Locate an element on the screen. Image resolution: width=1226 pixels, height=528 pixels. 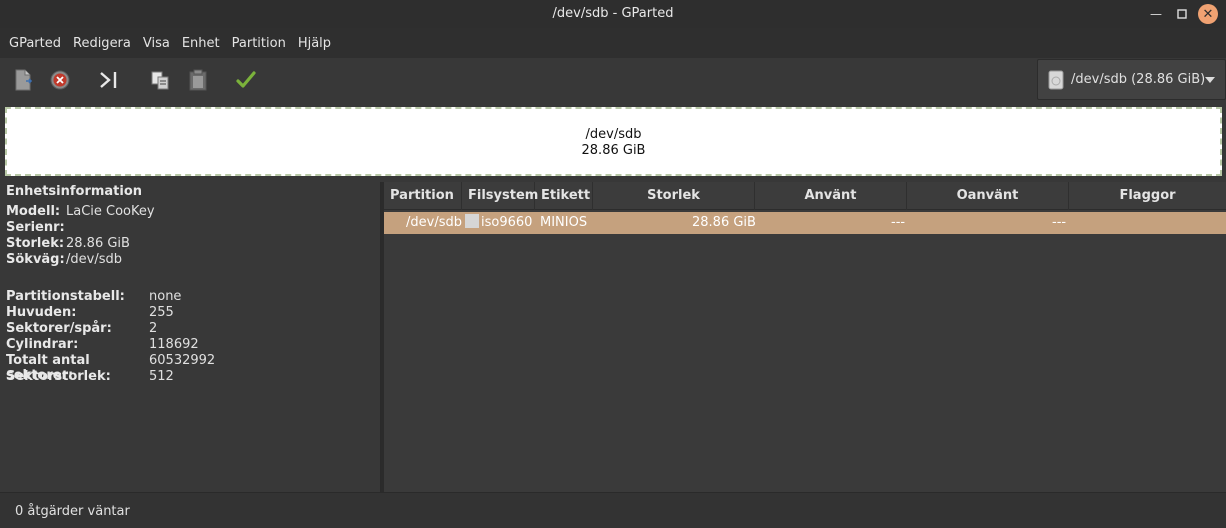
minimize-button: — is located at coordinates (1156, 14).